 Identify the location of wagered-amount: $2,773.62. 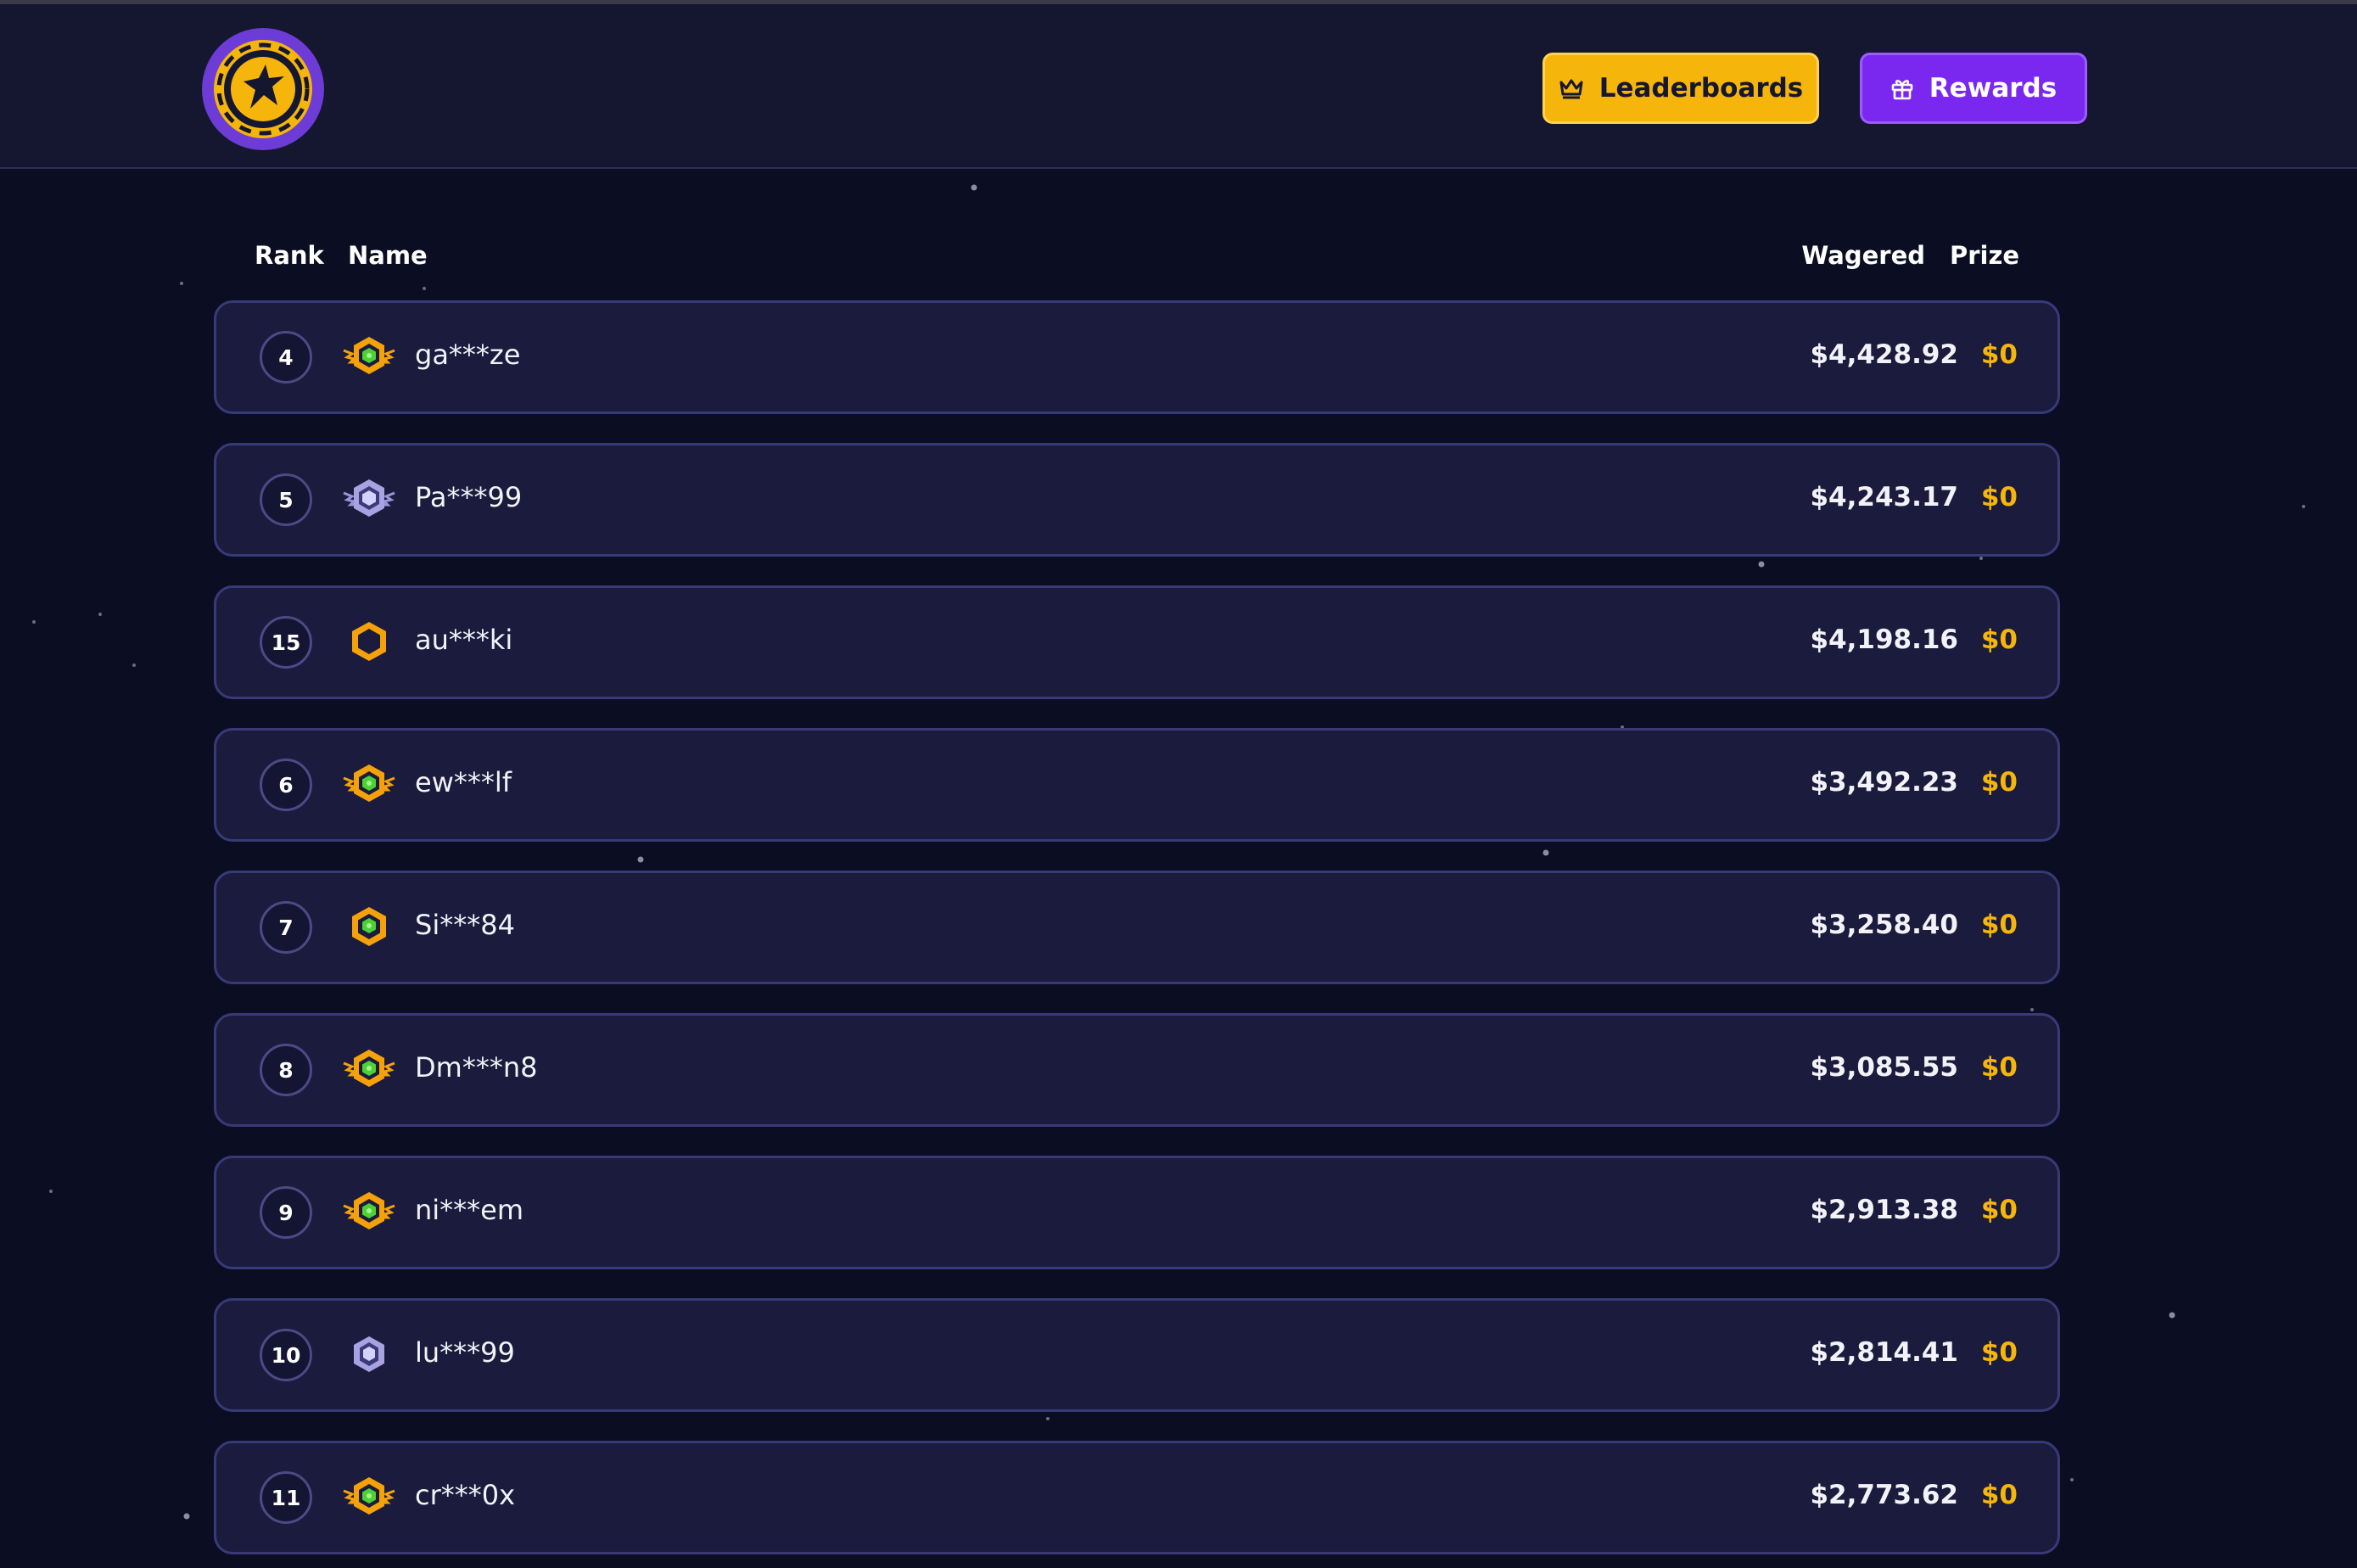
(1884, 1495).